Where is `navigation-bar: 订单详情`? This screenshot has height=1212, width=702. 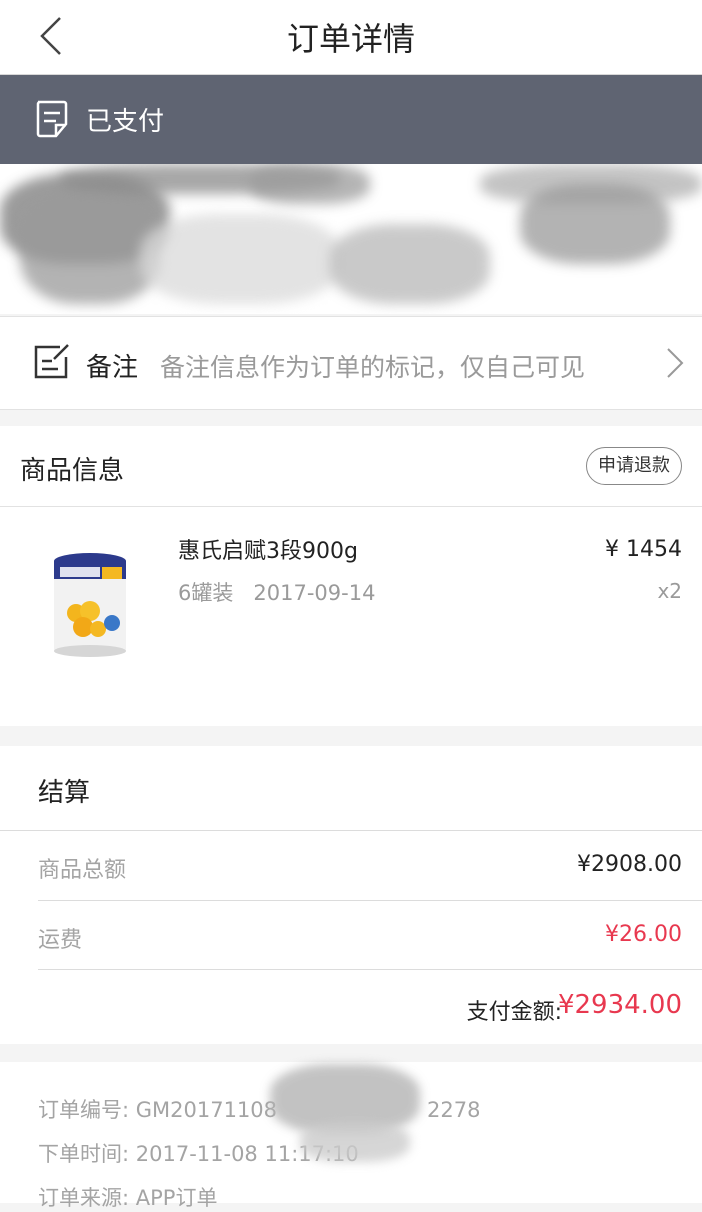
navigation-bar: 订单详情 is located at coordinates (351, 37).